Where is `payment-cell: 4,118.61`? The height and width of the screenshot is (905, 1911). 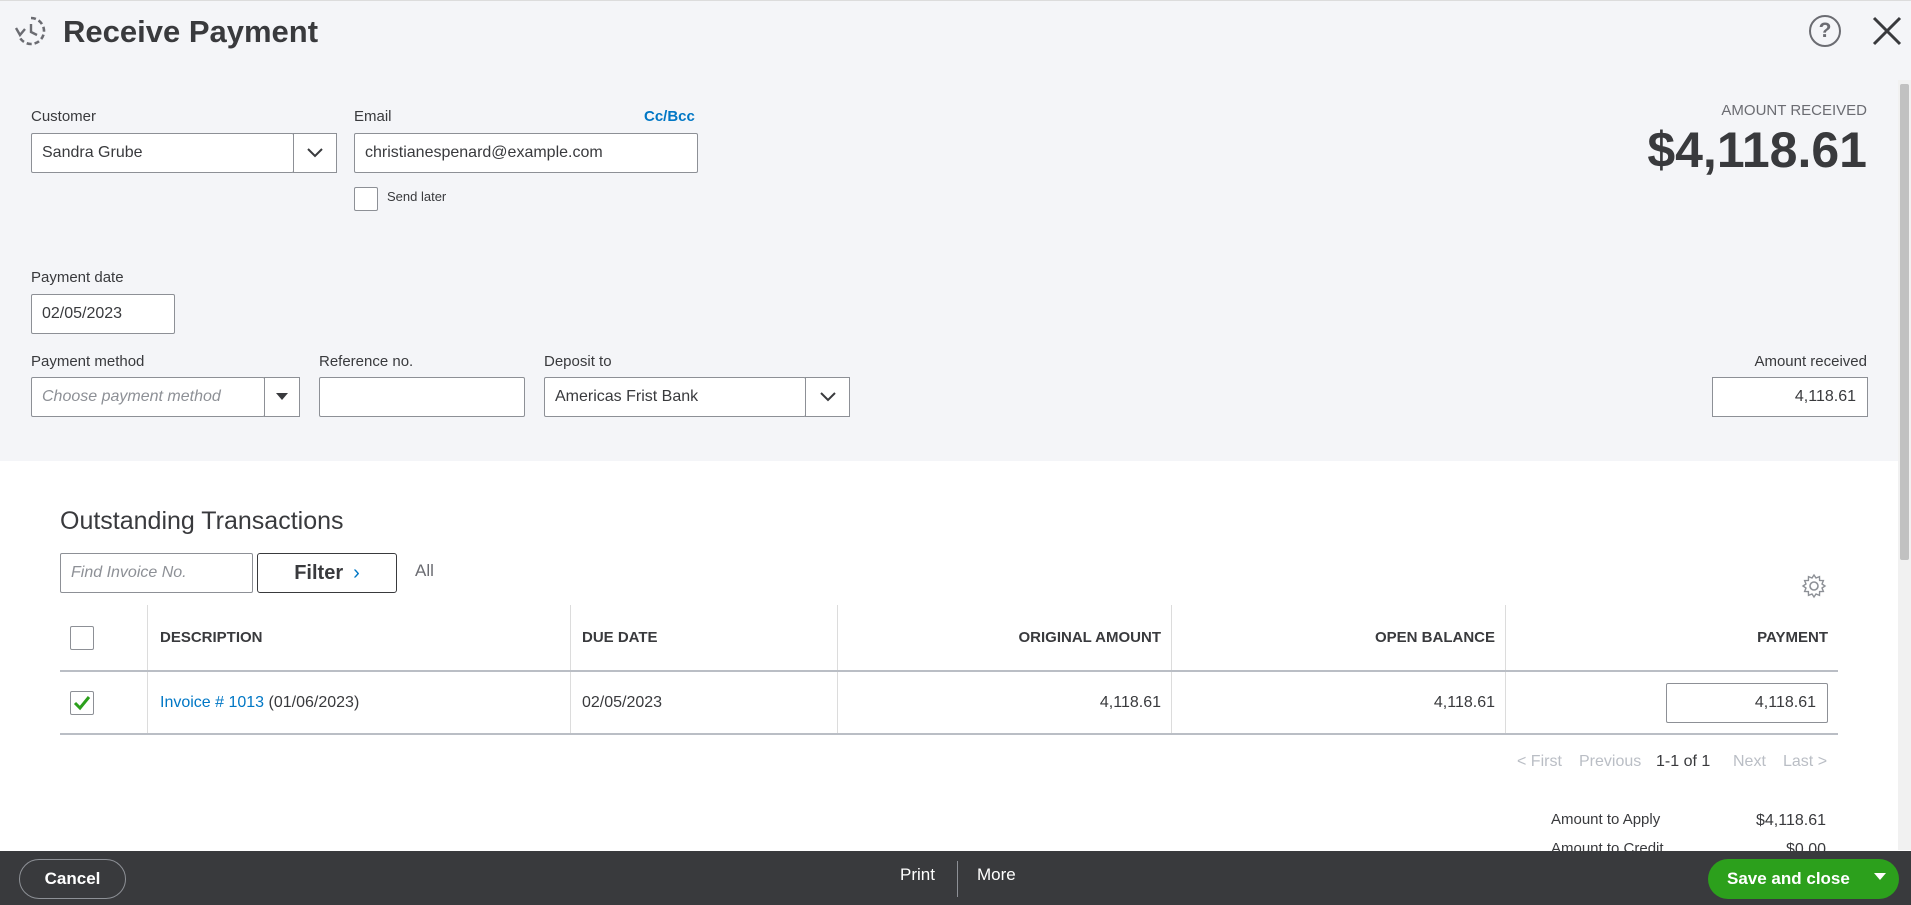 payment-cell: 4,118.61 is located at coordinates (1671, 702).